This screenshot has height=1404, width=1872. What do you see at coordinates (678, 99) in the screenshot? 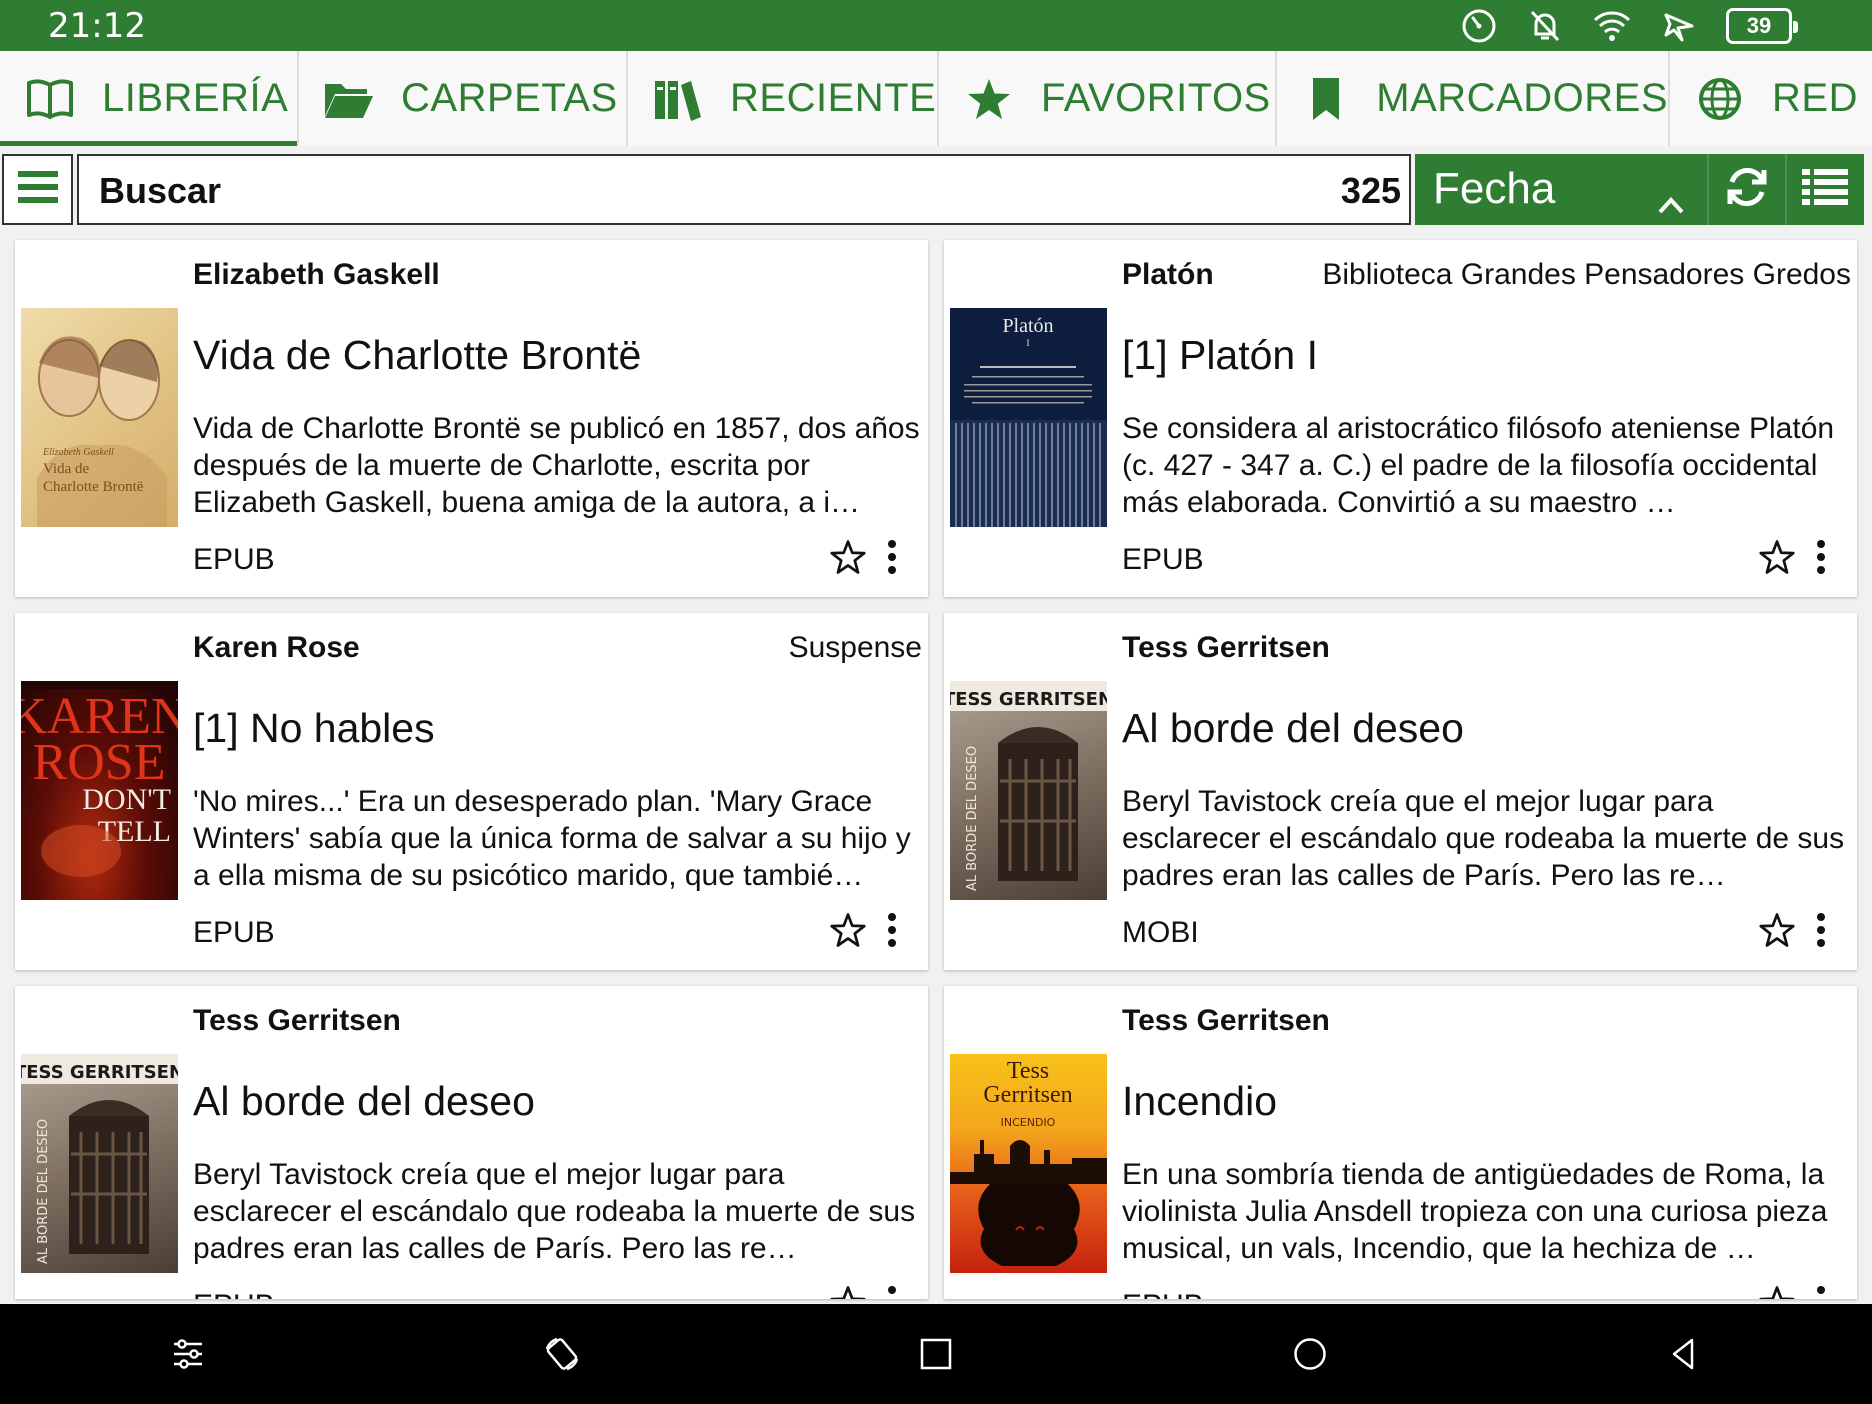
I see `books-shelf-icon` at bounding box center [678, 99].